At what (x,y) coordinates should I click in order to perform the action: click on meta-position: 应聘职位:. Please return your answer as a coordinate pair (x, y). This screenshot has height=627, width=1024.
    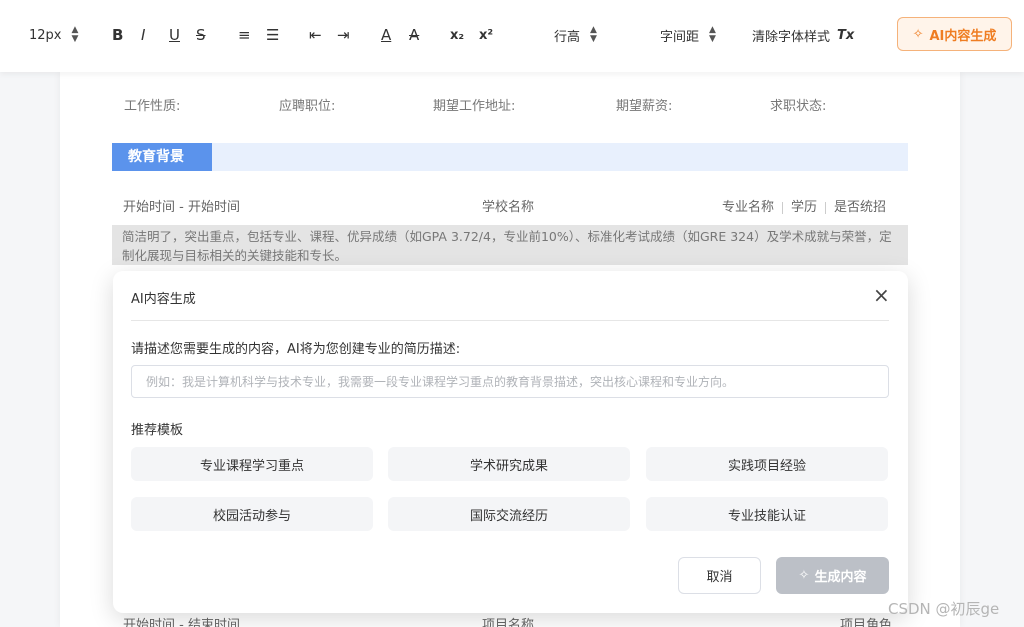
    Looking at the image, I should click on (307, 104).